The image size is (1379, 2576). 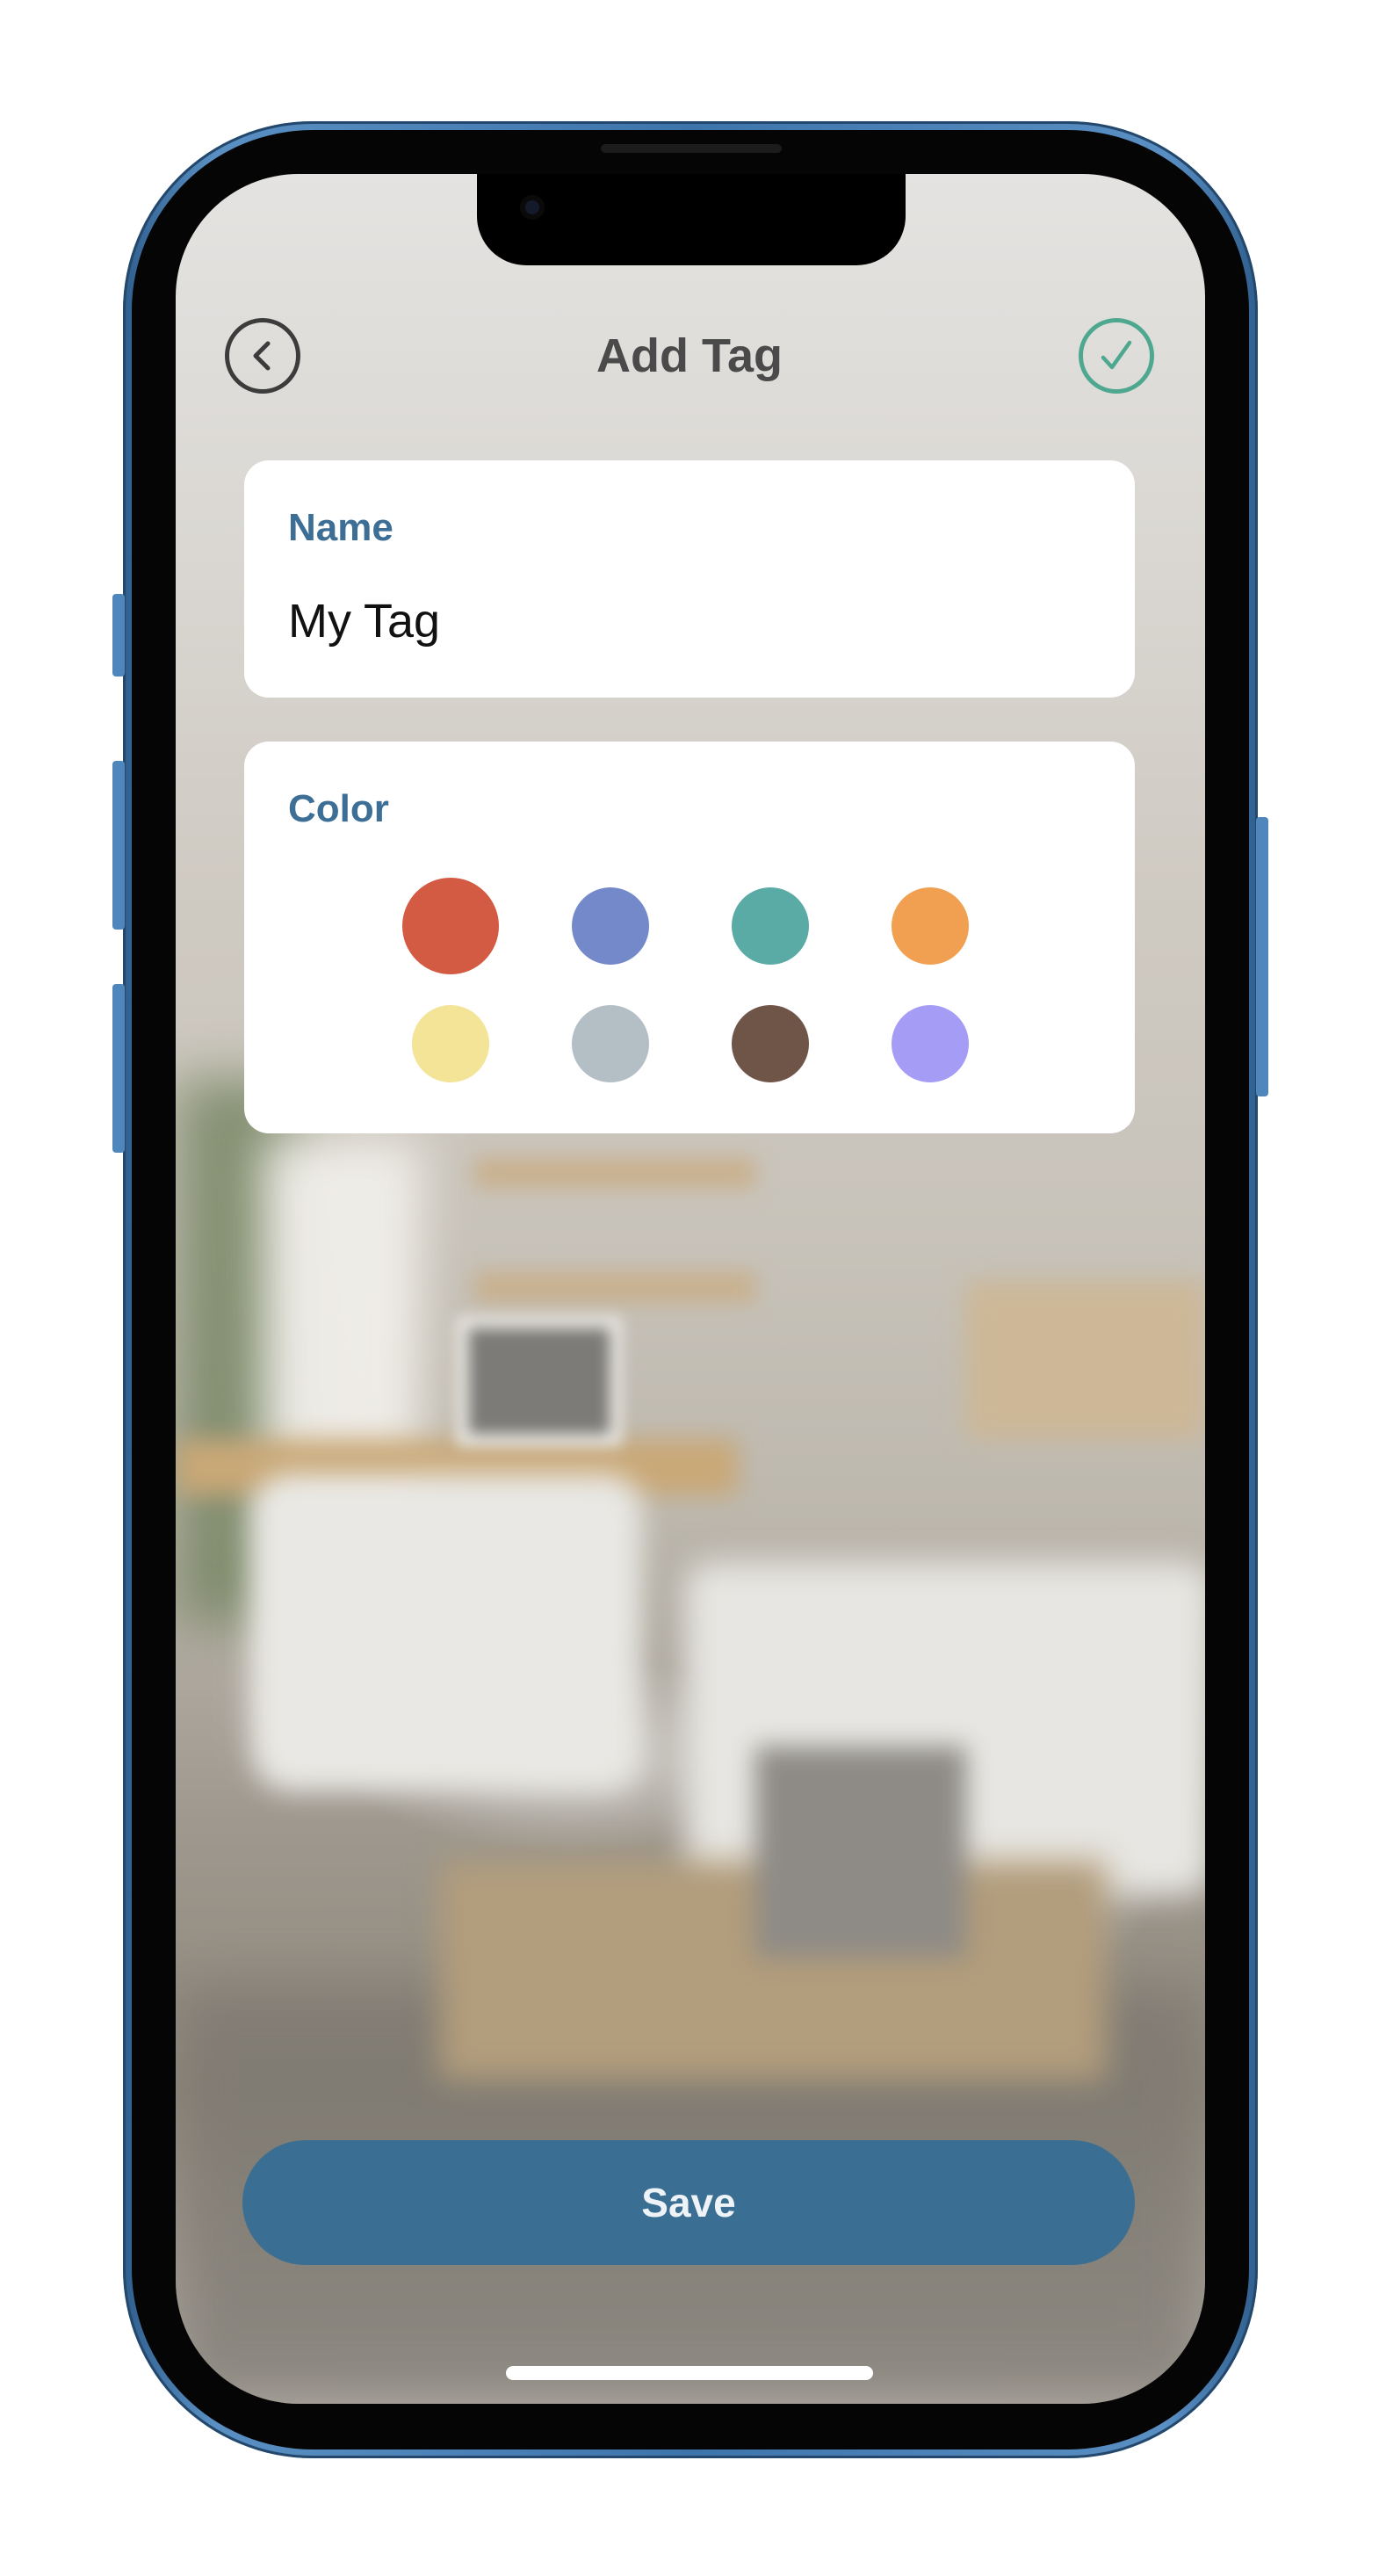 What do you see at coordinates (689, 355) in the screenshot?
I see `page-title: Add Tag` at bounding box center [689, 355].